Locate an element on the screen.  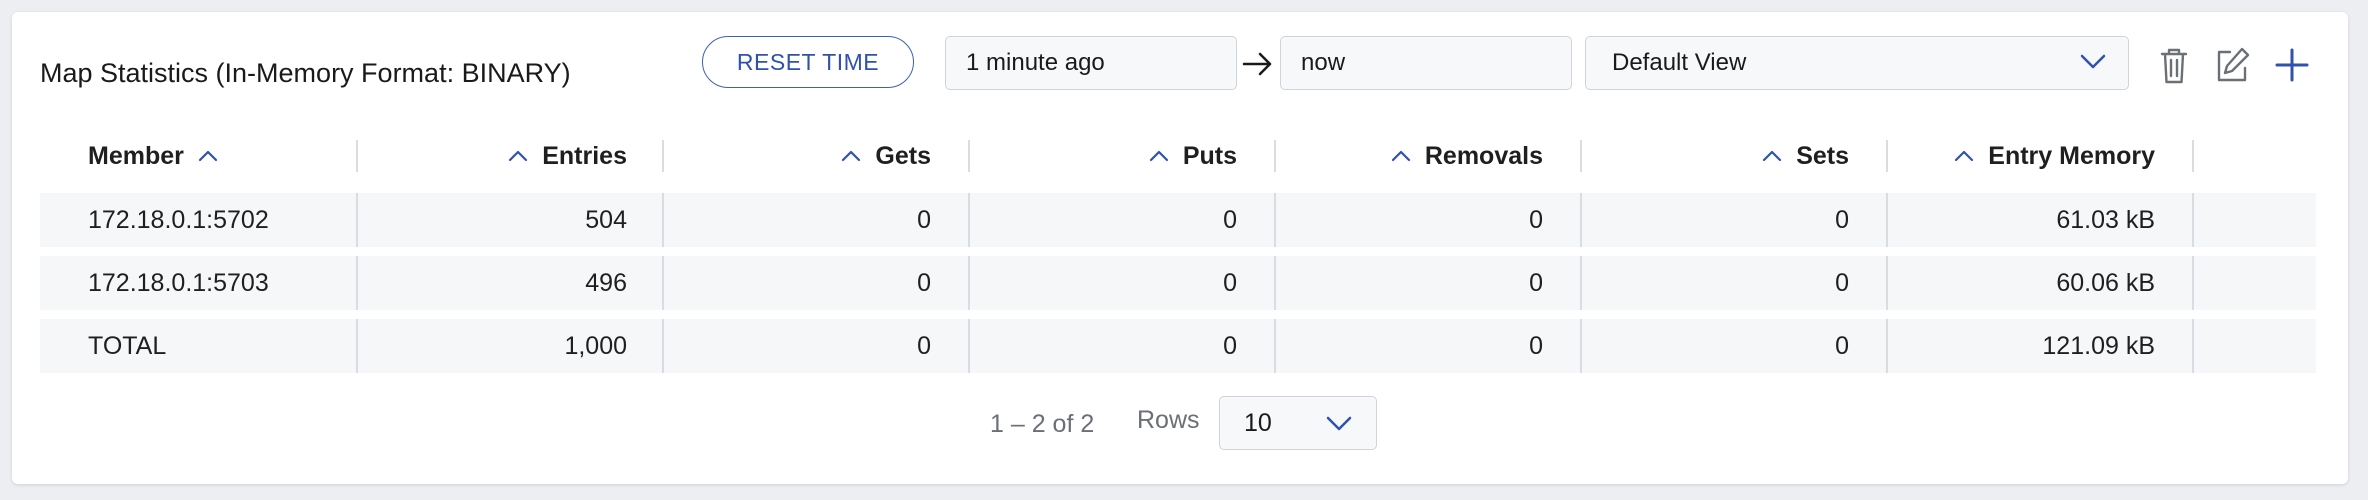
rows-per-page-select: 10 is located at coordinates (1298, 423).